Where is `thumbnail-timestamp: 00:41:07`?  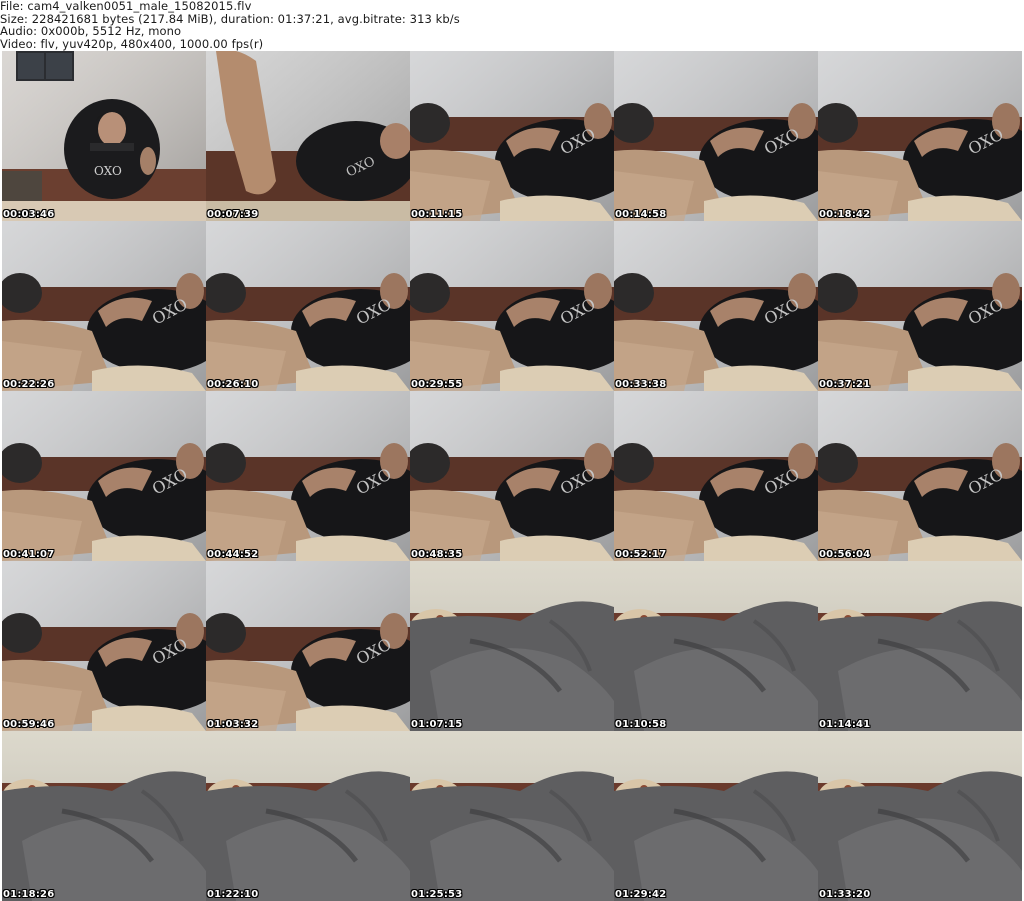
thumbnail-timestamp: 00:41:07 is located at coordinates (29, 554).